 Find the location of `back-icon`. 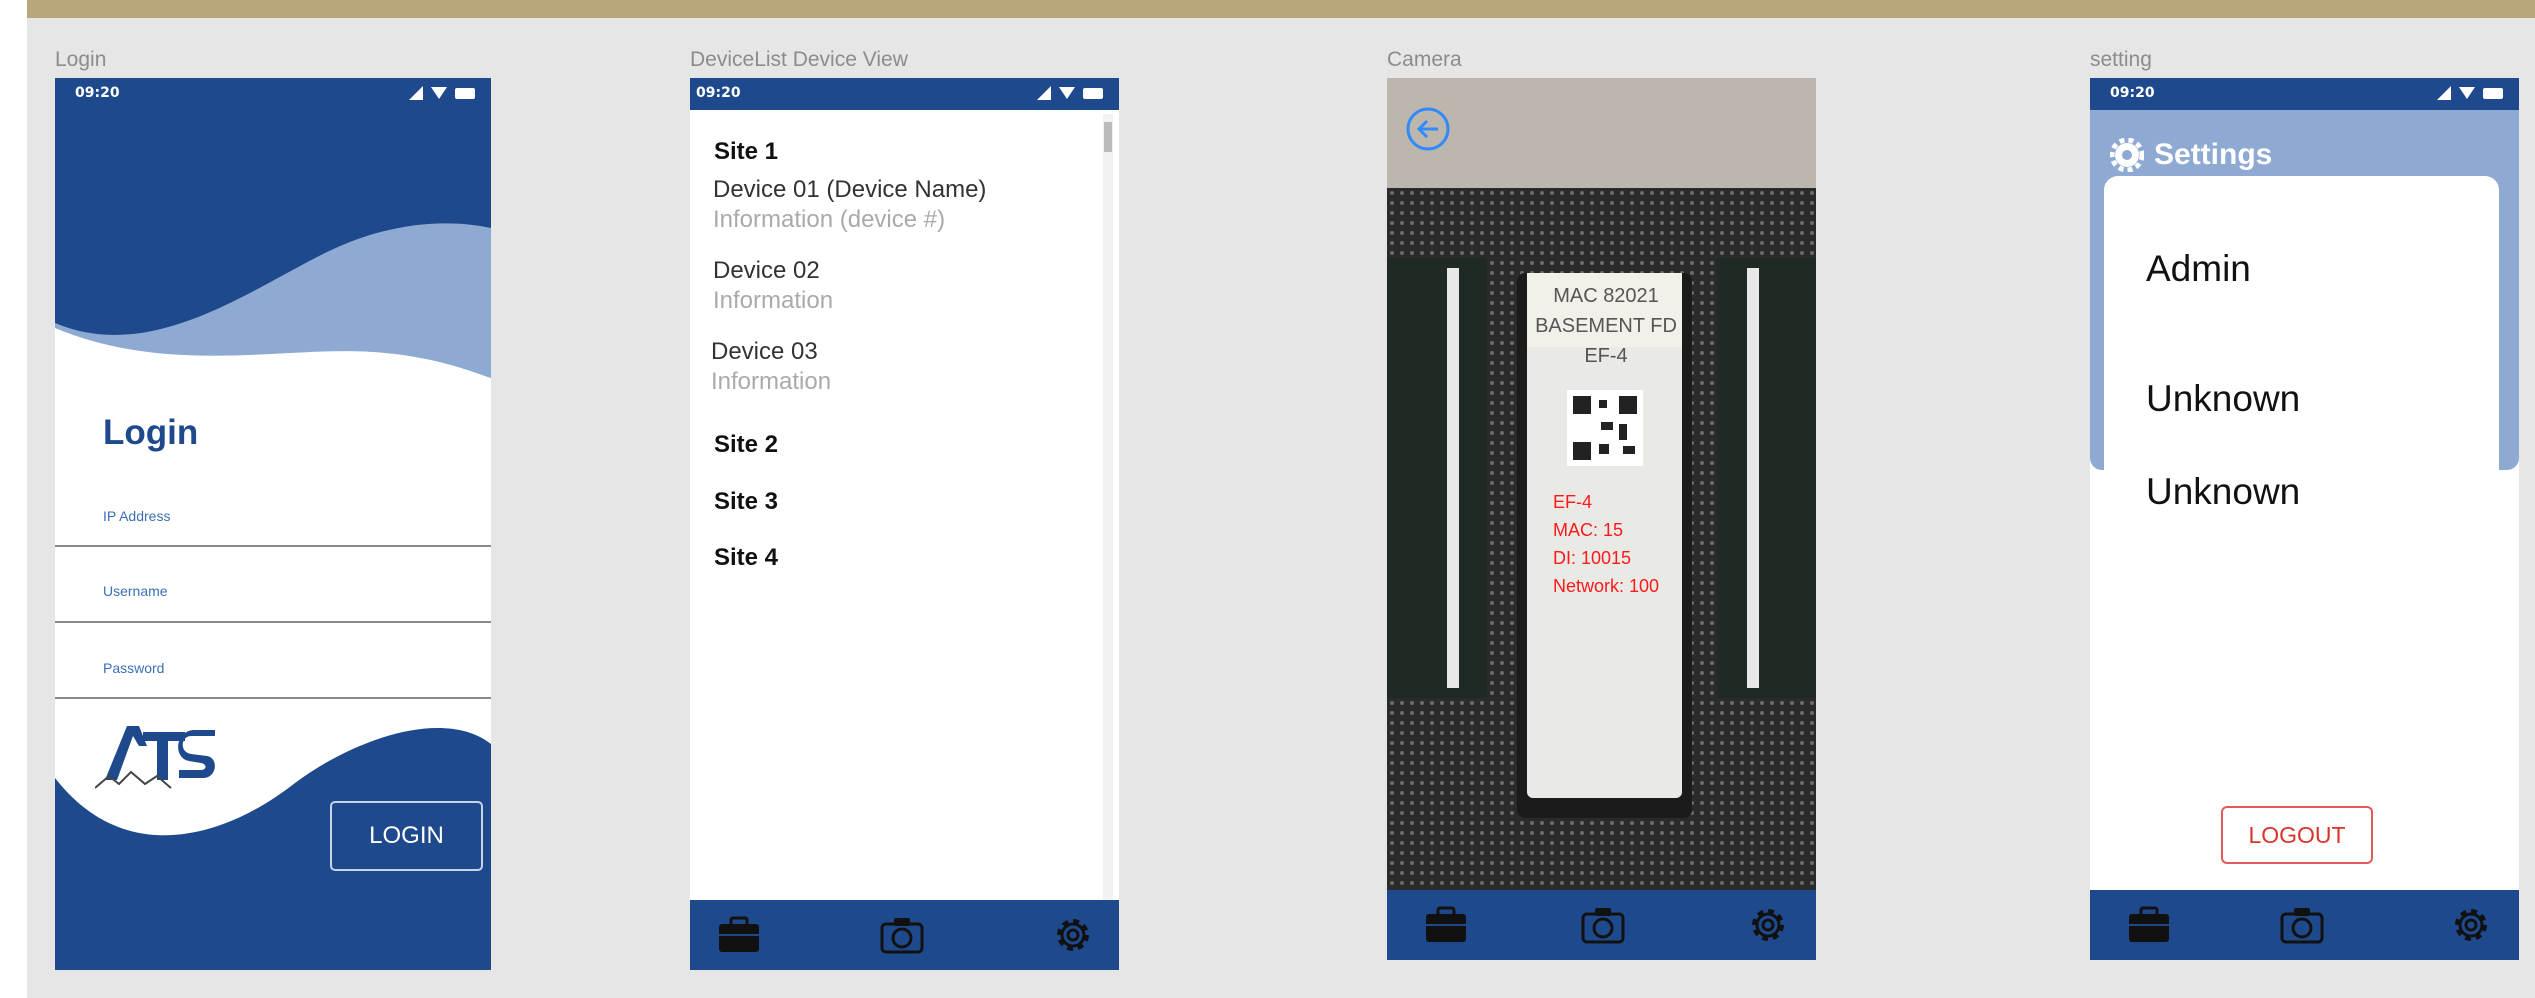

back-icon is located at coordinates (1428, 129).